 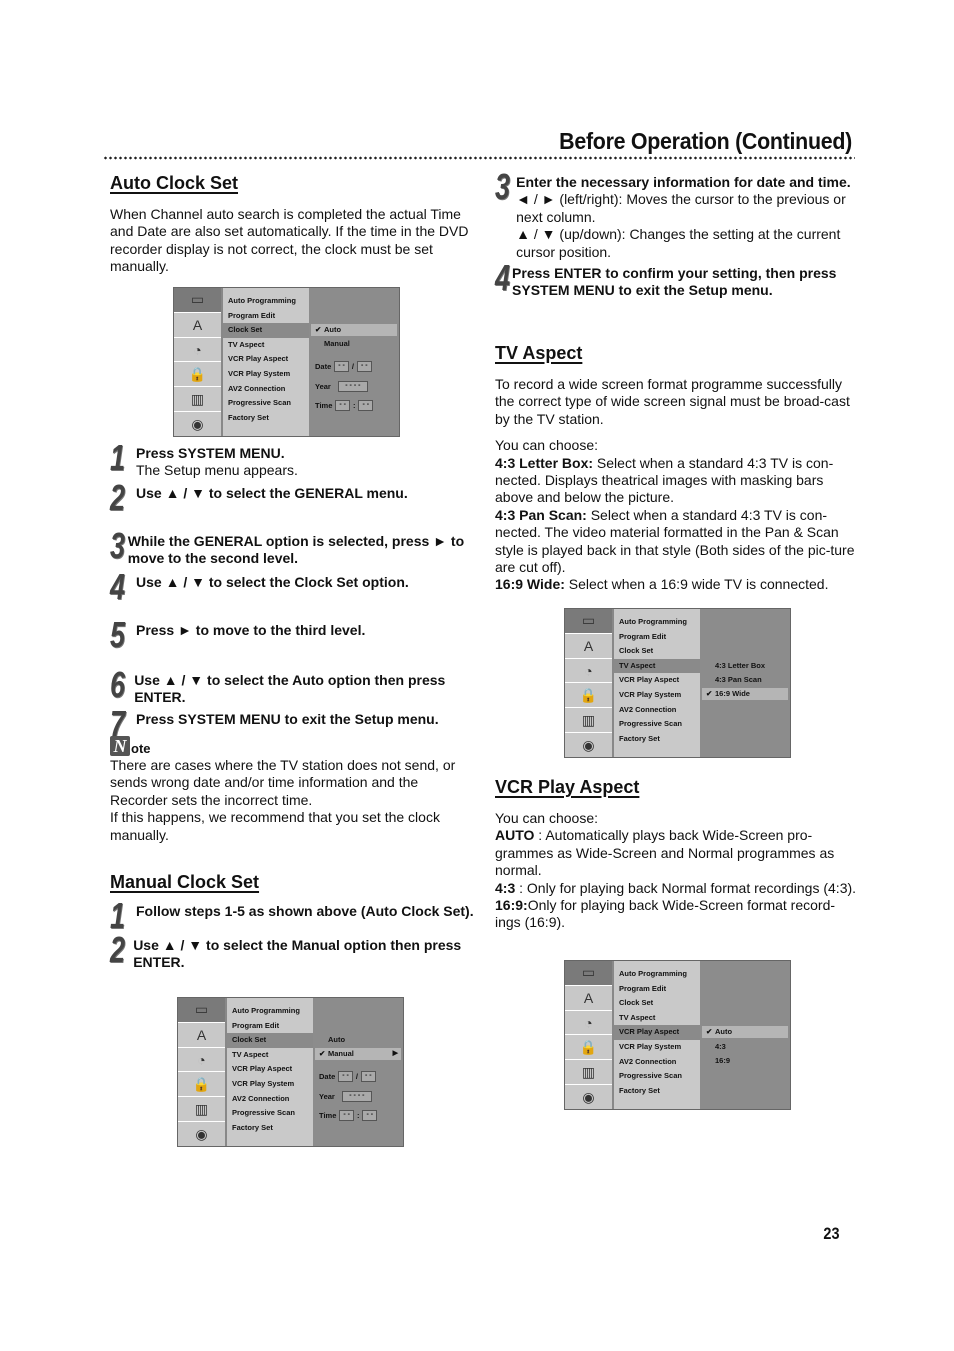 I want to click on menu-option-label: Manual, so click(x=337, y=344).